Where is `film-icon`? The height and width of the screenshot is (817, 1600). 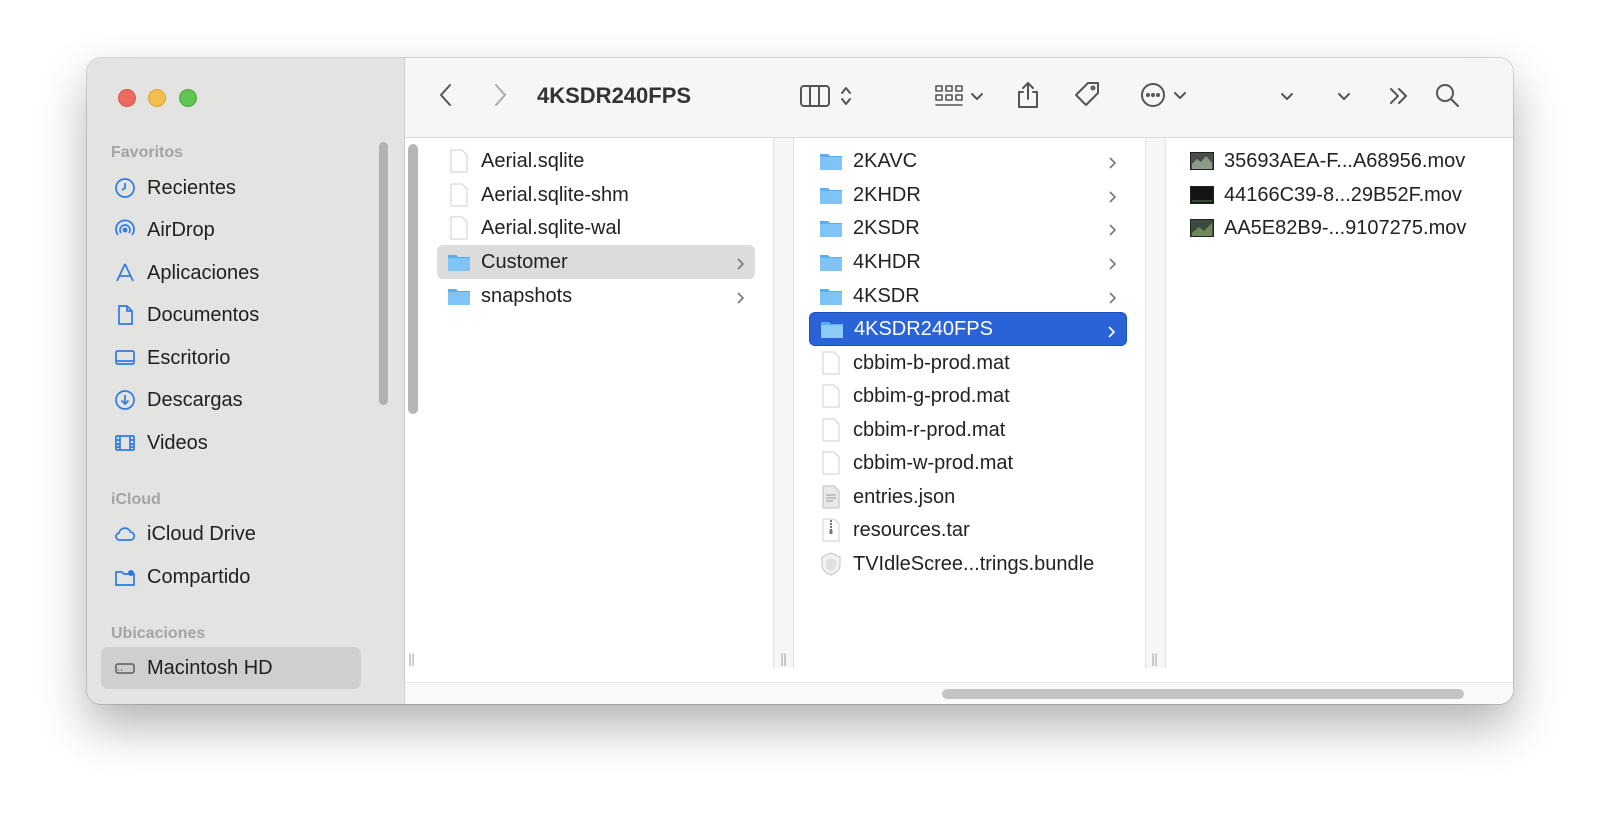 film-icon is located at coordinates (125, 443).